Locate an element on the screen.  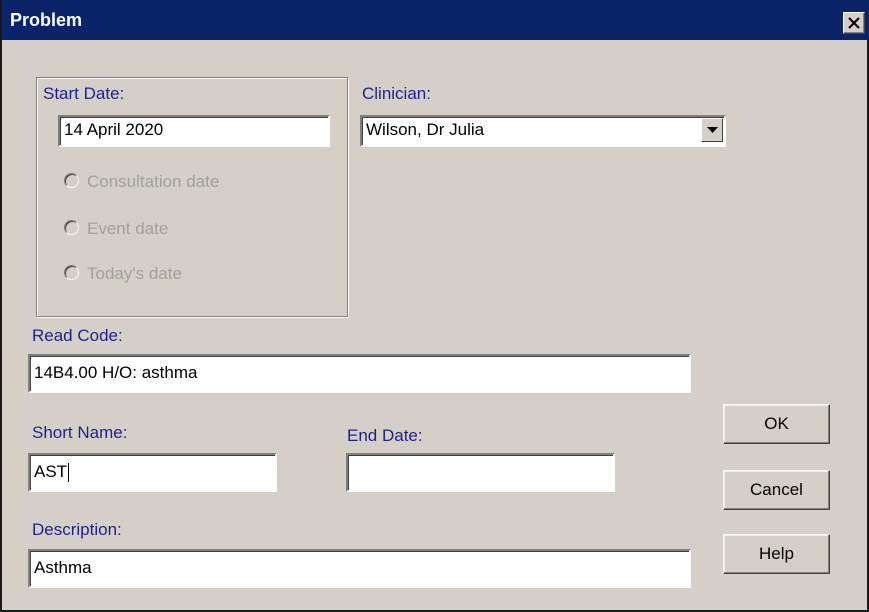
radio-todays-date-label: Today's date is located at coordinates (134, 273).